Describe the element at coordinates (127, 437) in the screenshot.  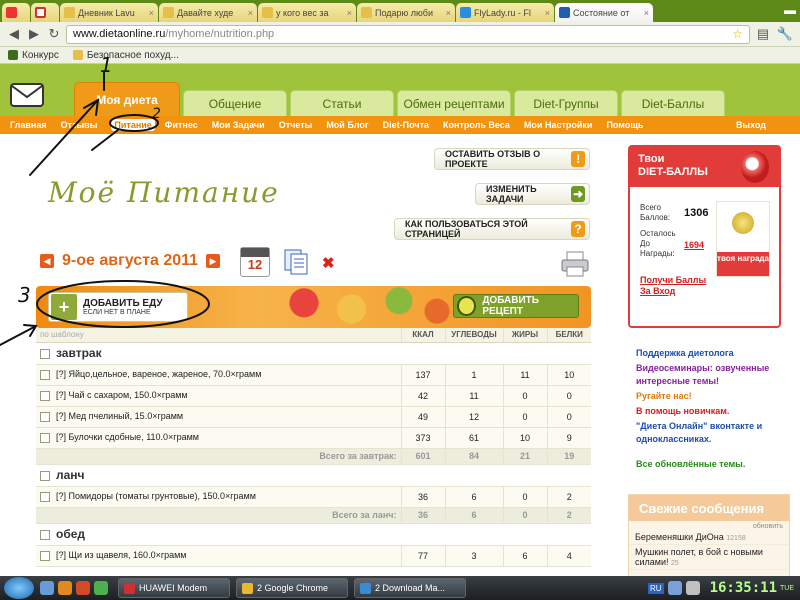
I see `food-item-link: [?] Булочки сдобные, 110.0×грамм` at that location.